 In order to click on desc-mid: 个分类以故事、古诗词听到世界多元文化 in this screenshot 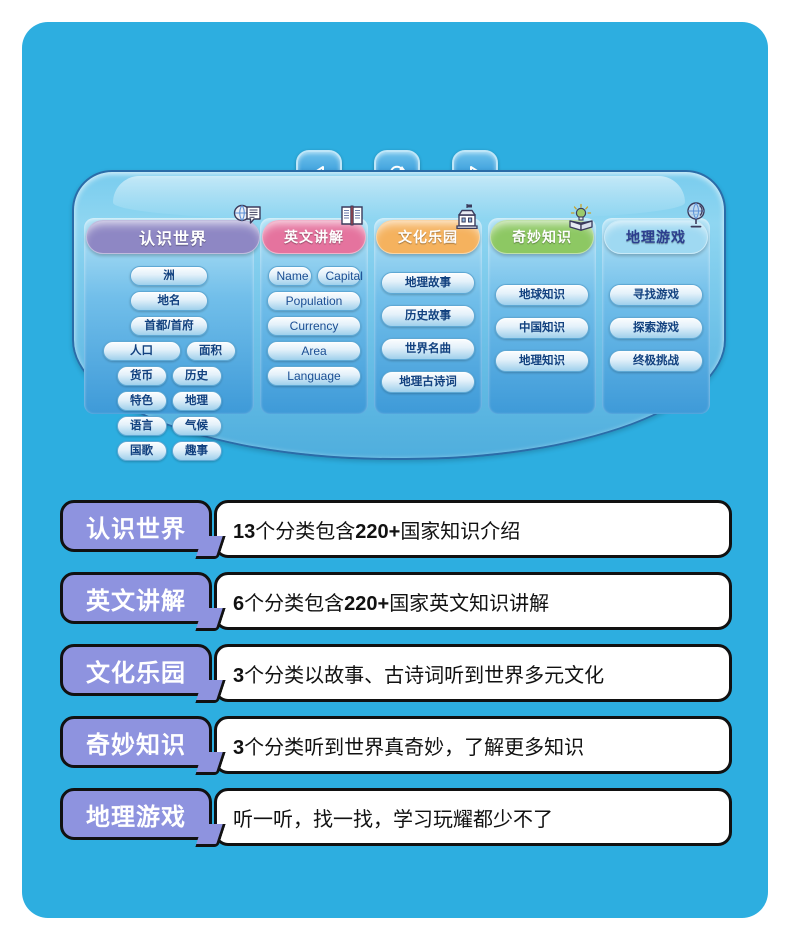, I will do `click(424, 675)`.